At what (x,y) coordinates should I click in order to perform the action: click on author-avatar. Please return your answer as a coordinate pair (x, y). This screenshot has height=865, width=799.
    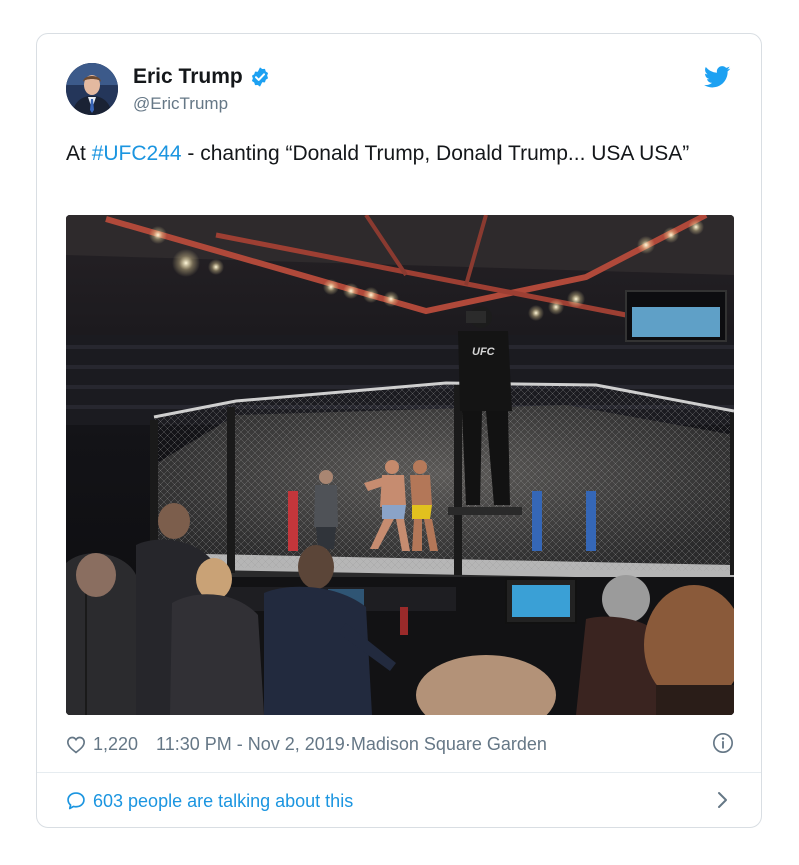
    Looking at the image, I should click on (92, 89).